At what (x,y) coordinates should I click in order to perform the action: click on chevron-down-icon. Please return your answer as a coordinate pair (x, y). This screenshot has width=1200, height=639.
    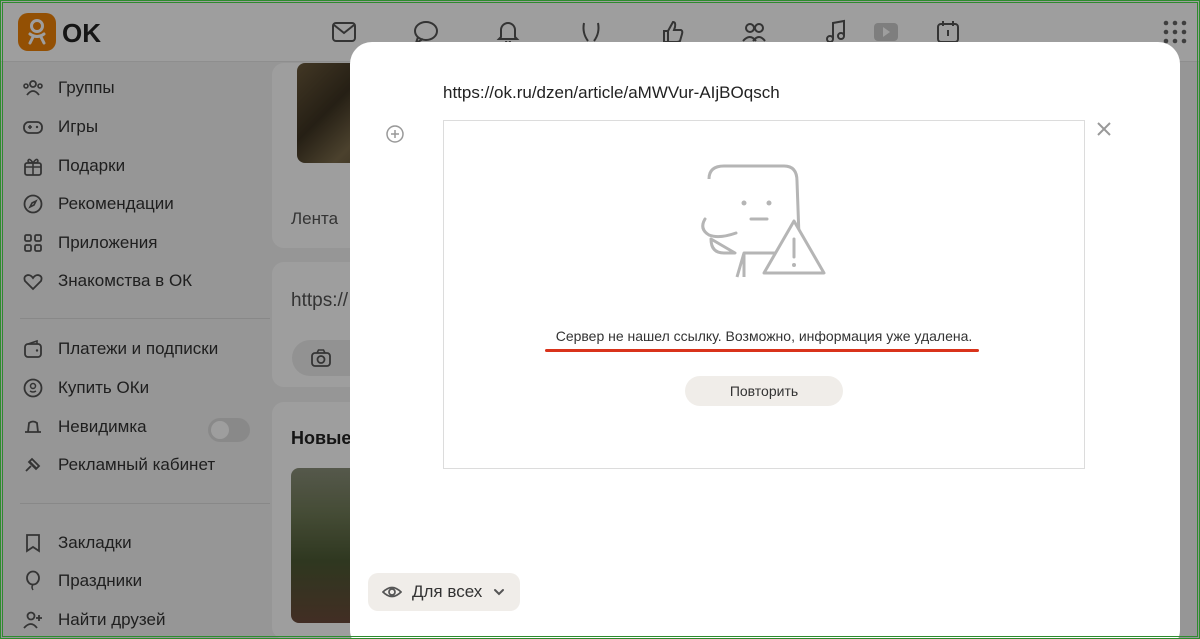
    Looking at the image, I should click on (499, 592).